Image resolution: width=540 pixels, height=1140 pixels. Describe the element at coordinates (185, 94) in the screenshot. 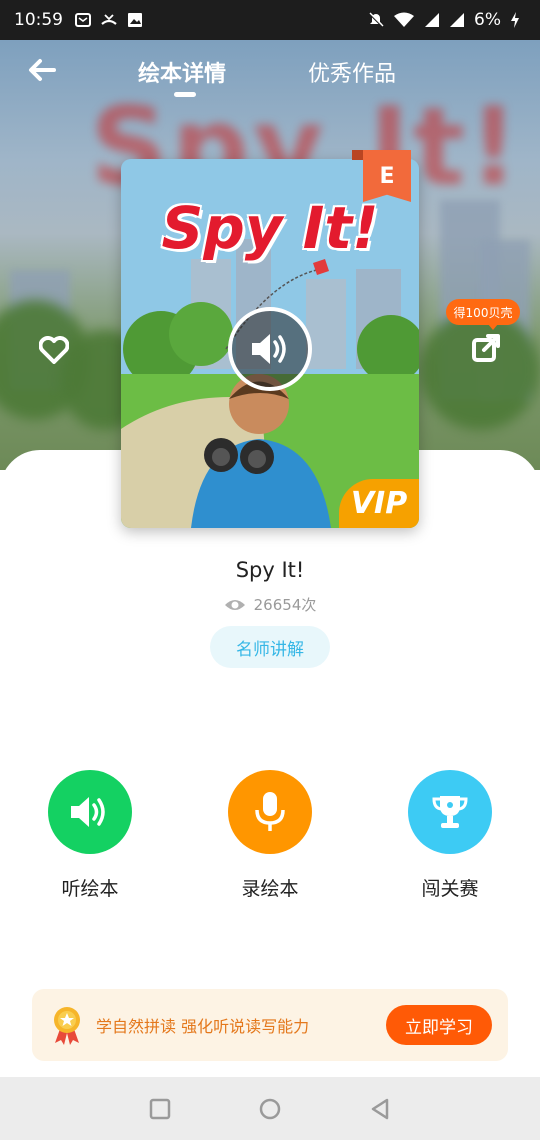

I see `tab-indicator` at that location.